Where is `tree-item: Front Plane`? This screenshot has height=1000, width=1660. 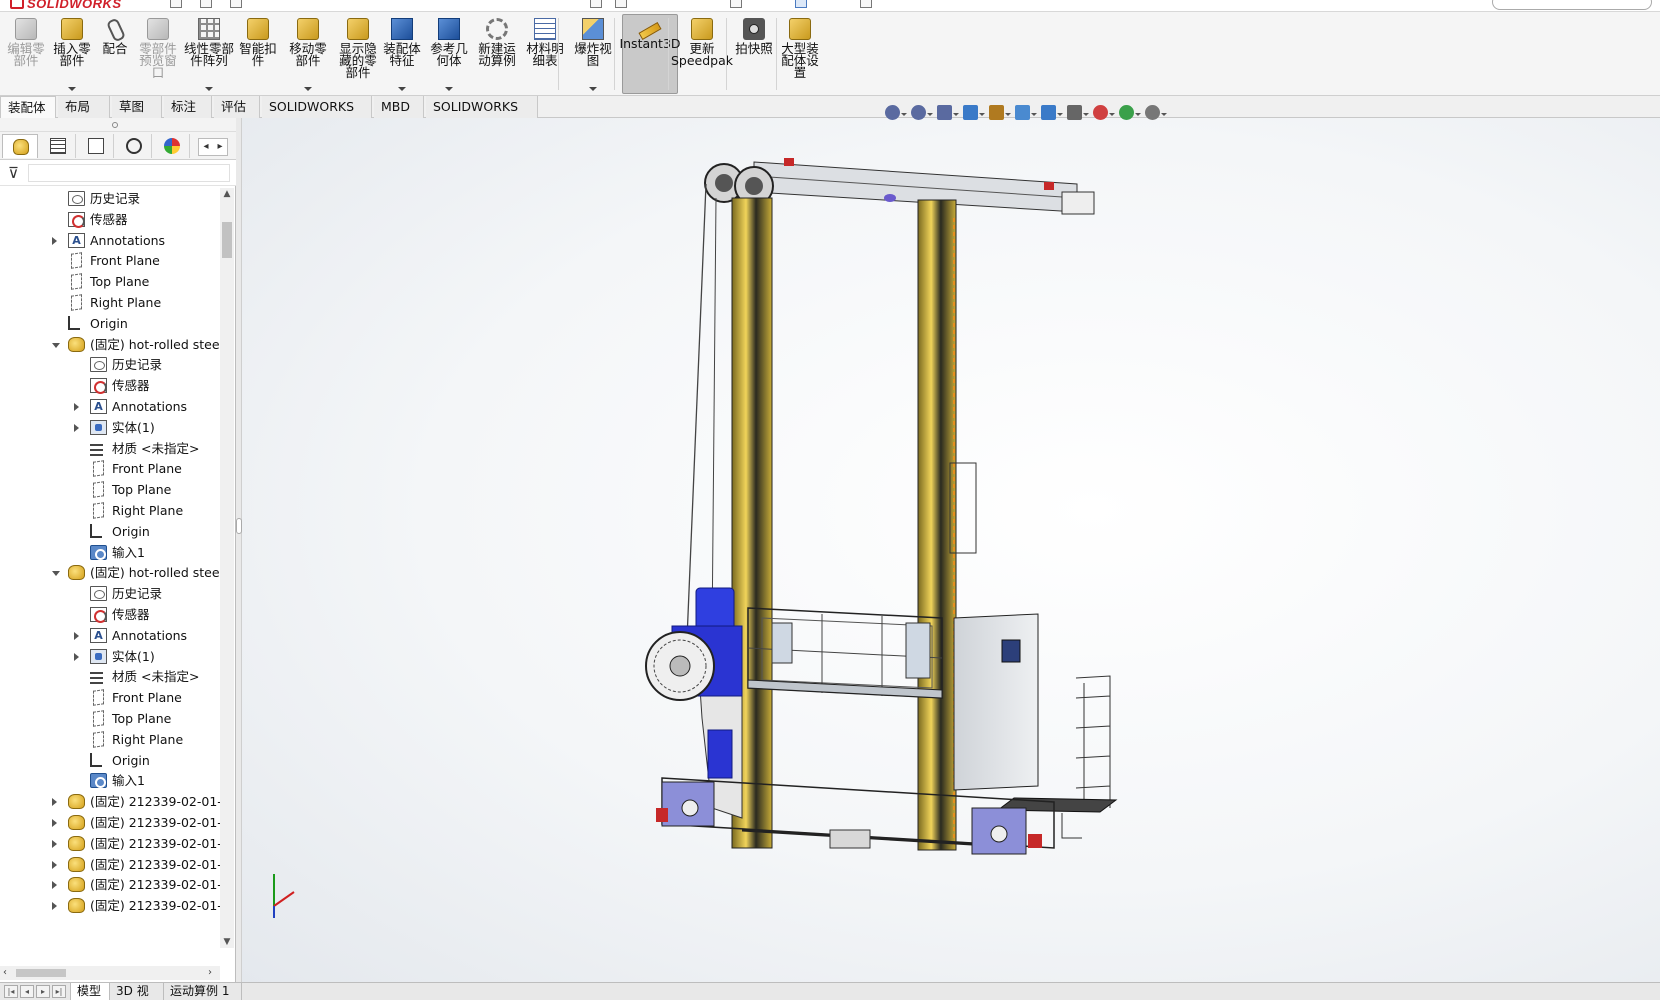 tree-item: Front Plane is located at coordinates (110, 260).